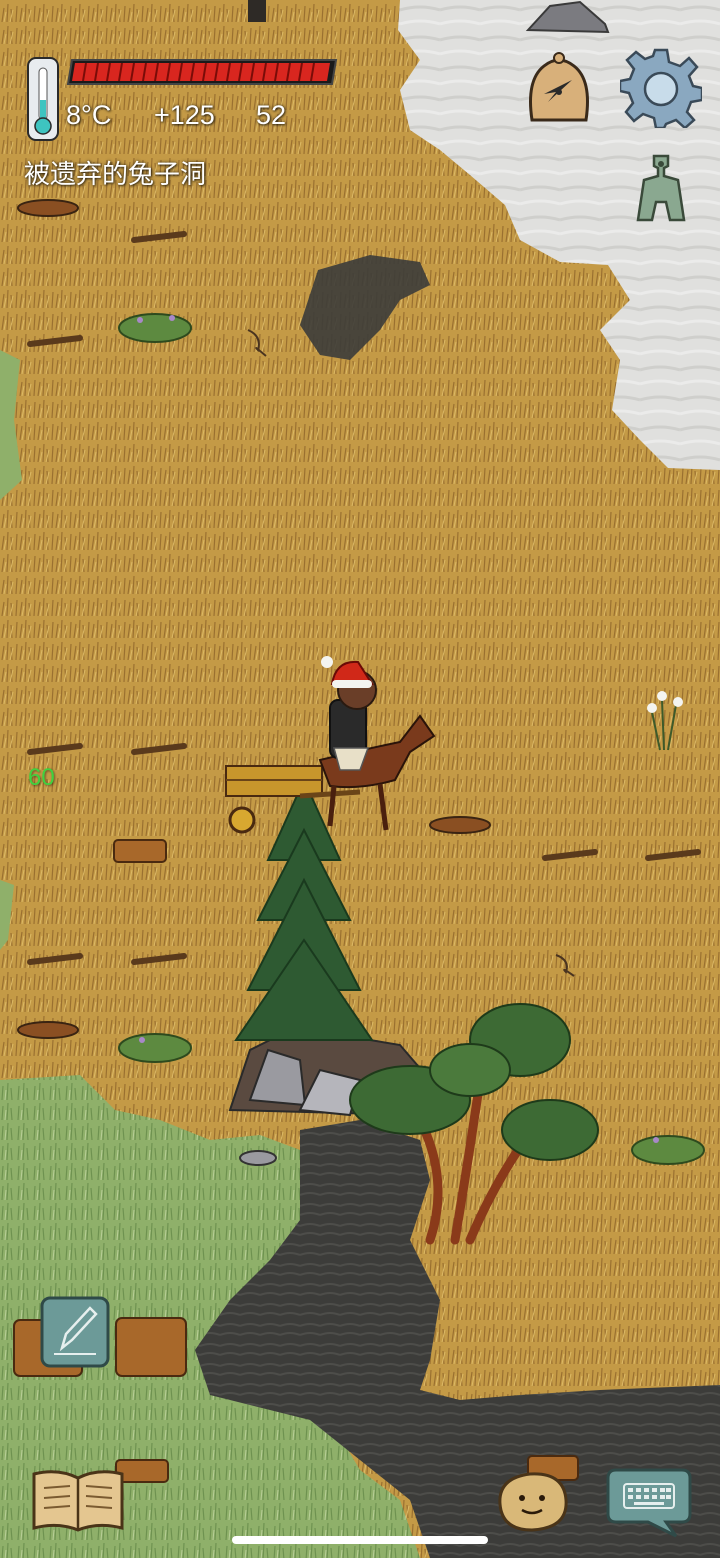 This screenshot has height=1558, width=720. I want to click on thermometer-icon, so click(43, 99).